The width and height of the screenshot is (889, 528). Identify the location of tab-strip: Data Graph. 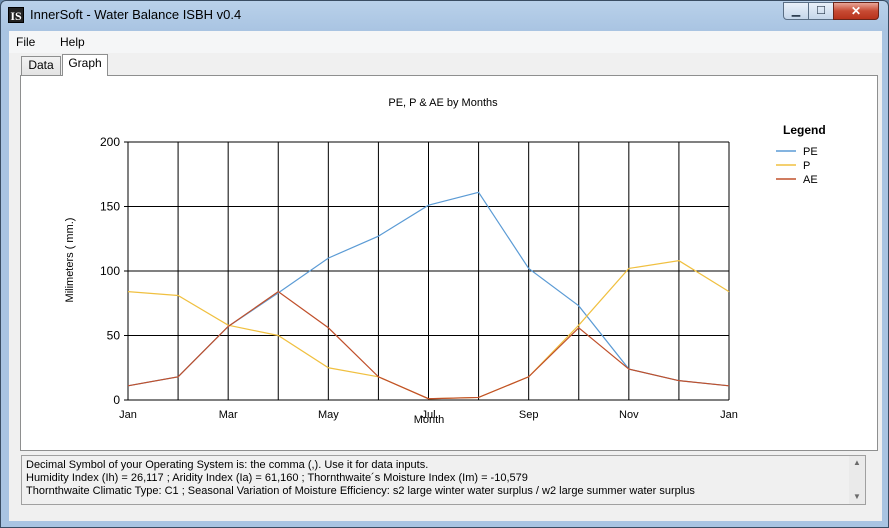
(445, 64).